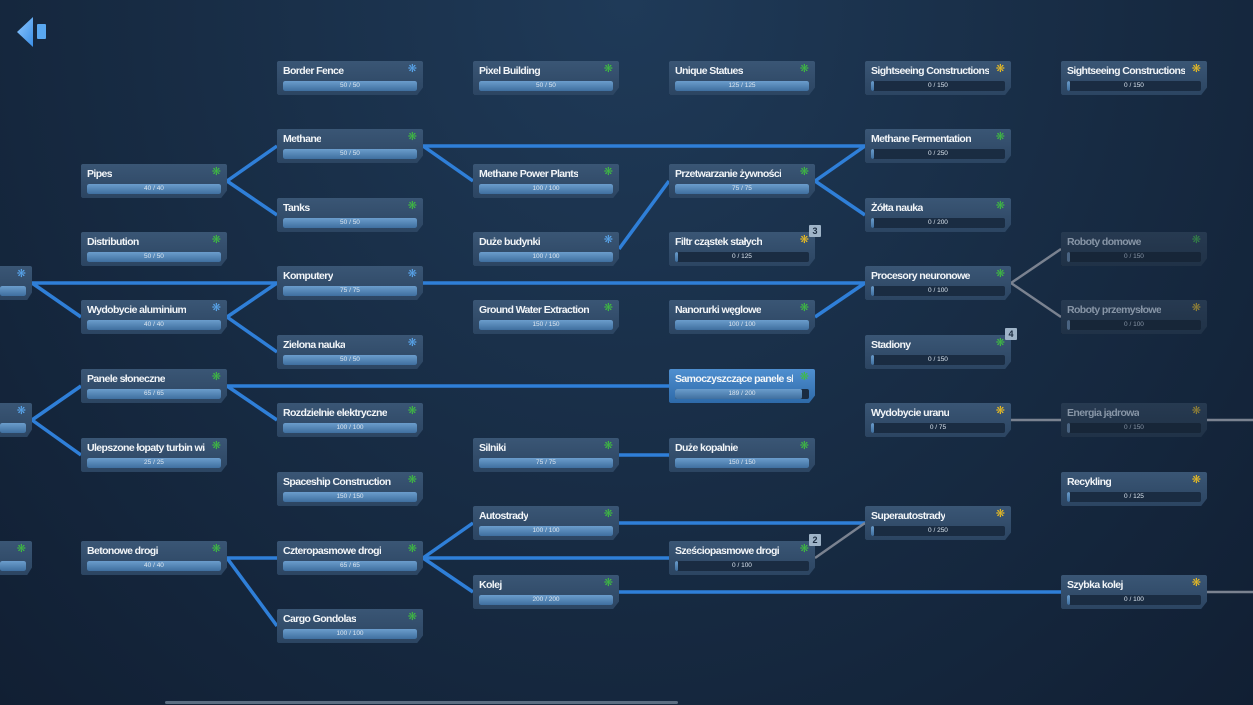 The width and height of the screenshot is (1253, 705). I want to click on tech-node-sightseeing-a: Sightseeing Constructions A ❋ 0 / 150, so click(938, 78).